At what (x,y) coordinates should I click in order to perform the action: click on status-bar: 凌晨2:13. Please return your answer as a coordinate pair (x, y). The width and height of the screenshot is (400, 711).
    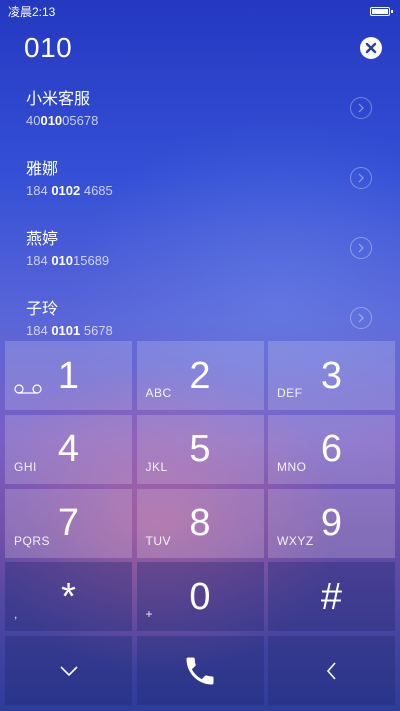
    Looking at the image, I should click on (200, 11).